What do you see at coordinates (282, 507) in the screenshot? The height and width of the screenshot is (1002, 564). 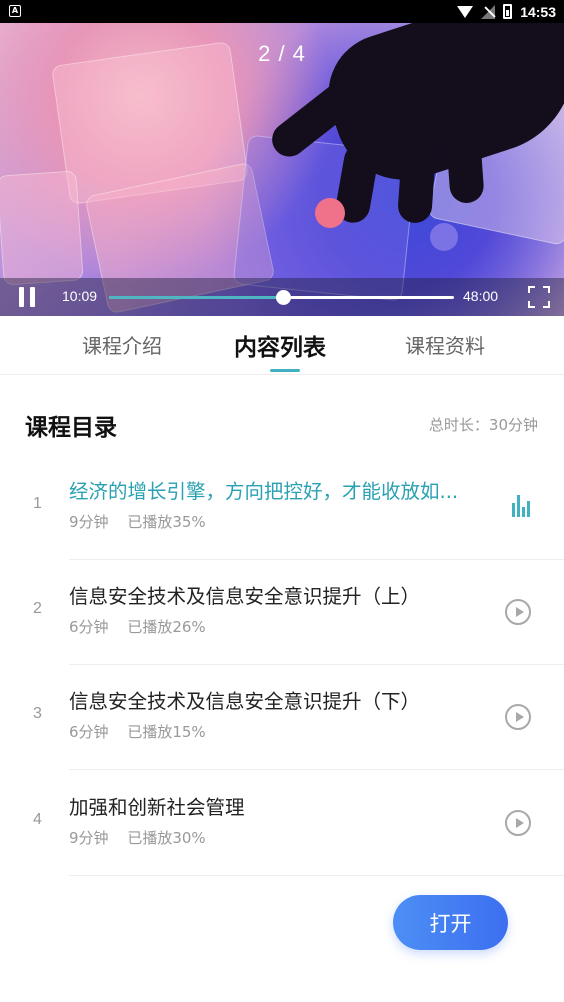 I see `list-item: 1 经济的增长引擎，方向把控好，才能收放如... 9分钟 已播放35%` at bounding box center [282, 507].